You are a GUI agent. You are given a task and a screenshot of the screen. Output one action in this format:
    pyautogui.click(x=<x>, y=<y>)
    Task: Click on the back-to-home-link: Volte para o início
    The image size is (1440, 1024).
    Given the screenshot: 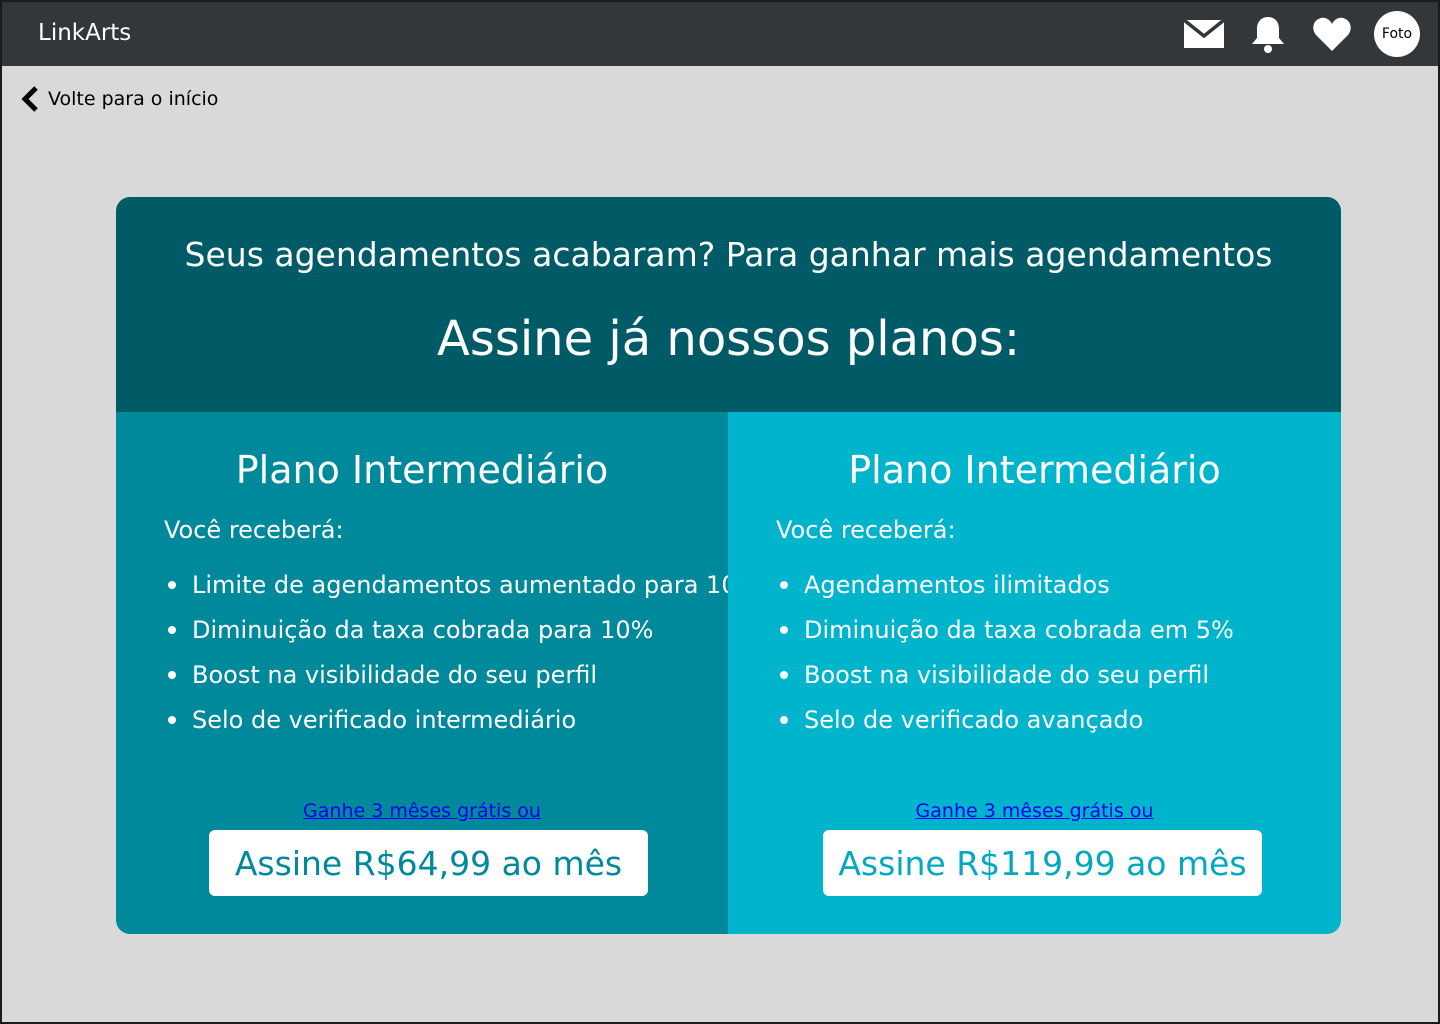 What is the action you would take?
    pyautogui.click(x=119, y=99)
    